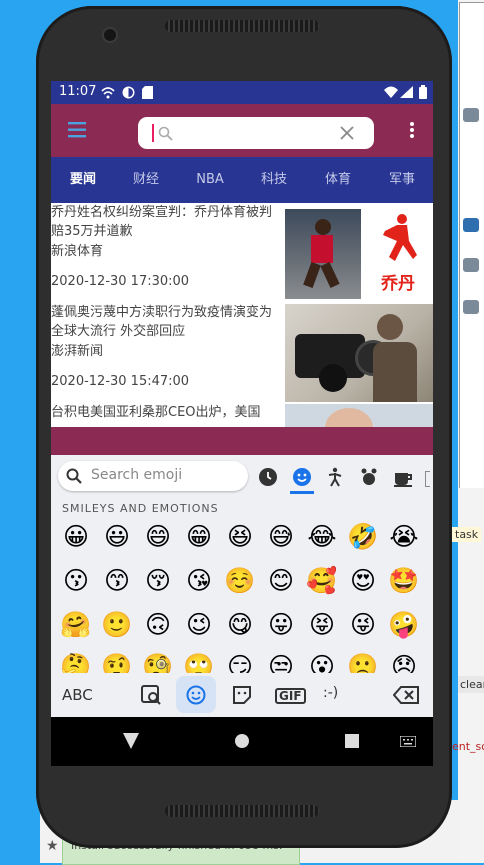 The width and height of the screenshot is (484, 865). I want to click on news-title: 台积电美国亚利桑那CEO出炉，美国, so click(156, 412).